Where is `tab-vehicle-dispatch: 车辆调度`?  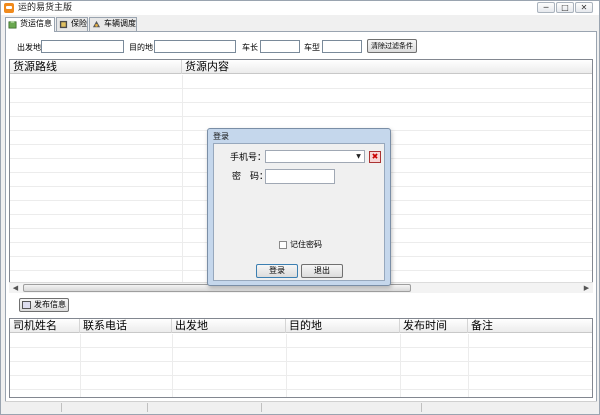
tab-vehicle-dispatch: 车辆调度 is located at coordinates (113, 24).